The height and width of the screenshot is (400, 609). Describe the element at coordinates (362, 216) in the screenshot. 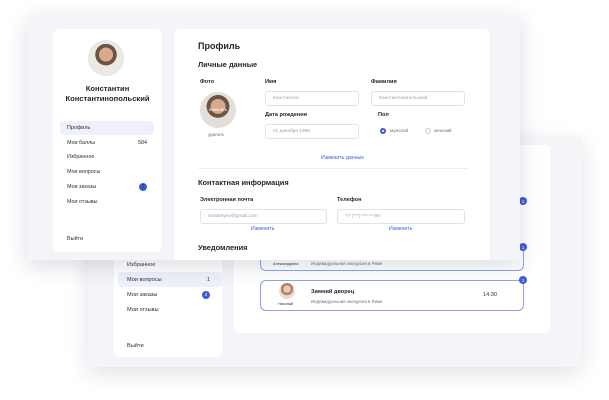

I see `phone-value: +7 (***) ***-**-99` at that location.